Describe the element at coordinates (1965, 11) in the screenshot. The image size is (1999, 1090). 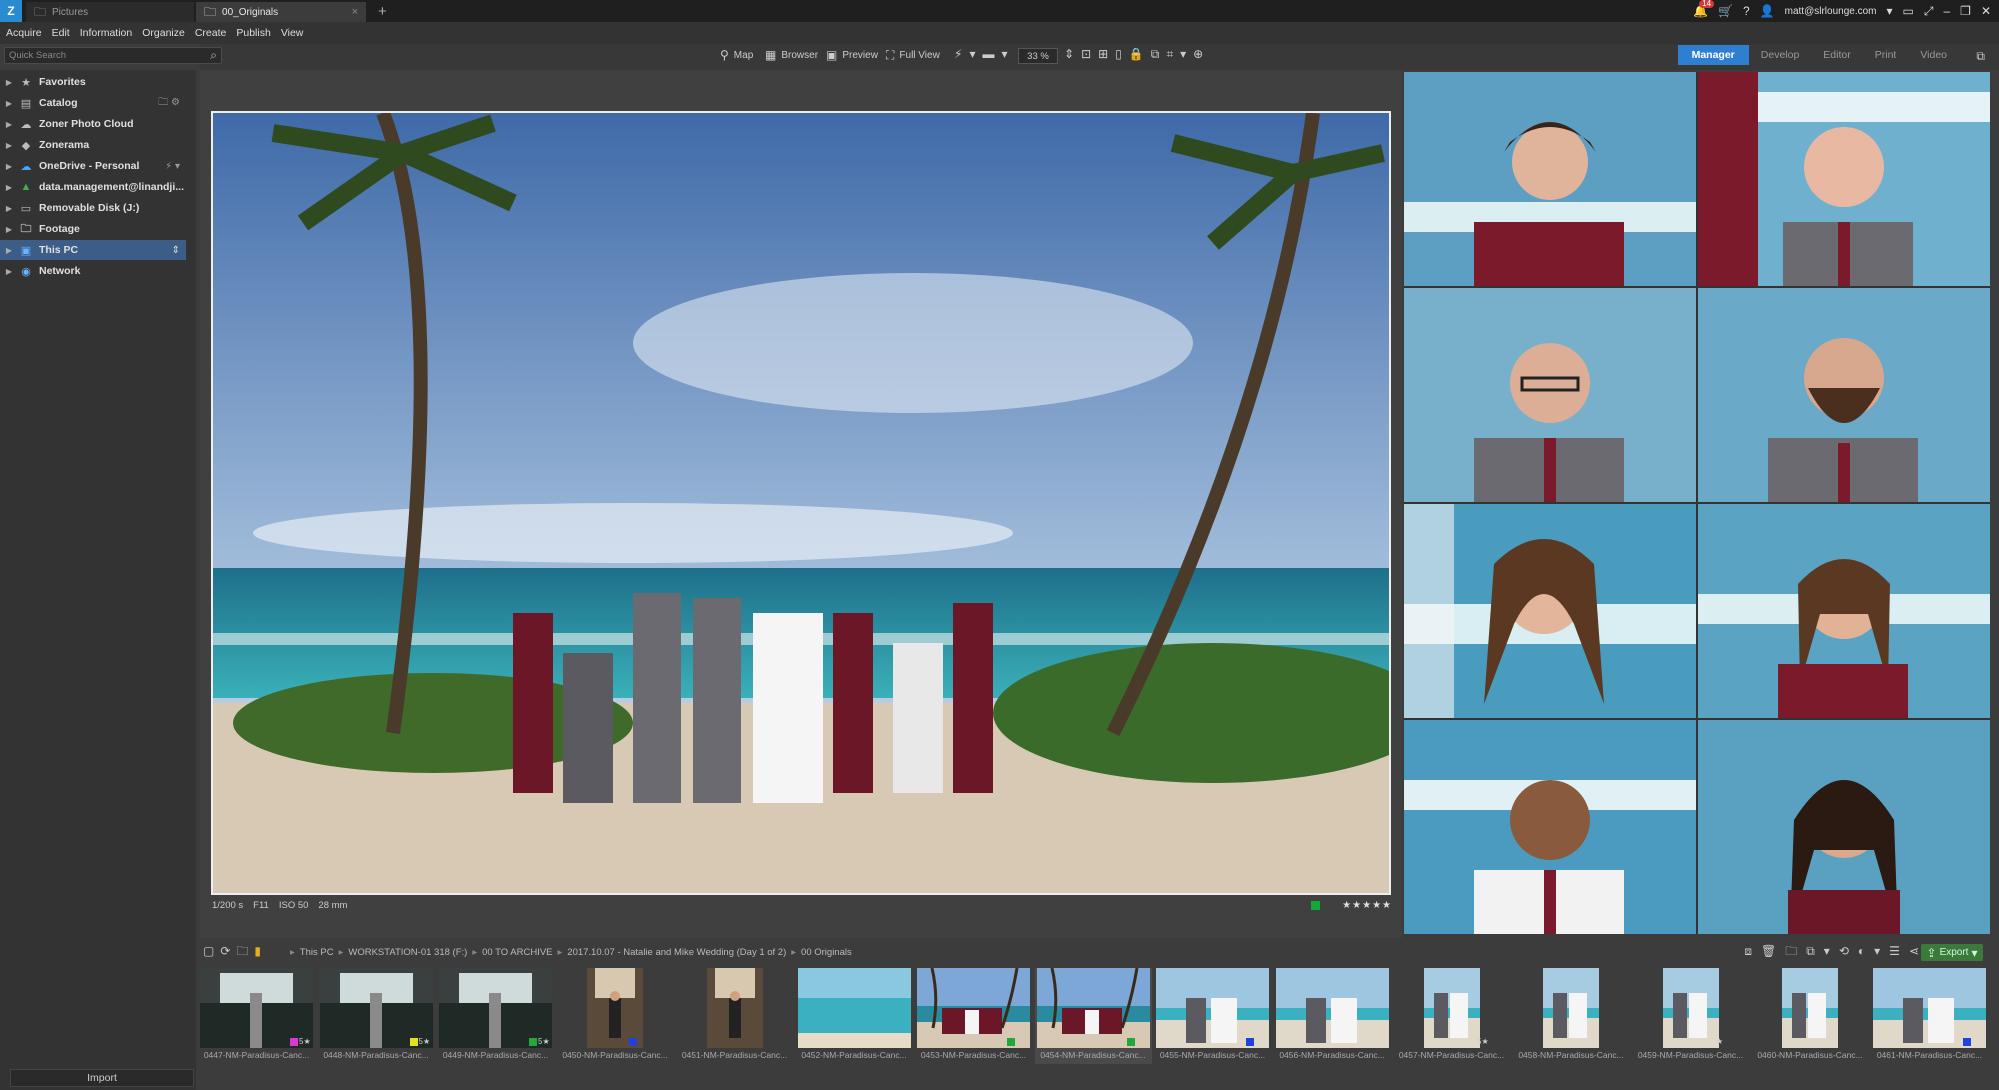
I see `restore-icon: ❐` at that location.